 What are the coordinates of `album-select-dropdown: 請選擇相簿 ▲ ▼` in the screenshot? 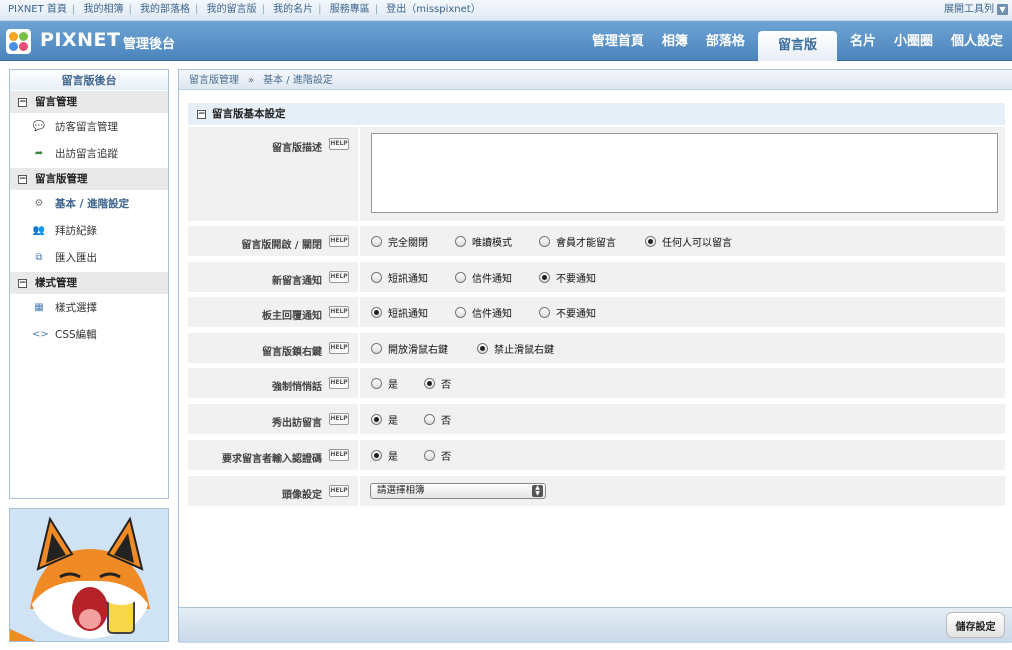 It's located at (458, 491).